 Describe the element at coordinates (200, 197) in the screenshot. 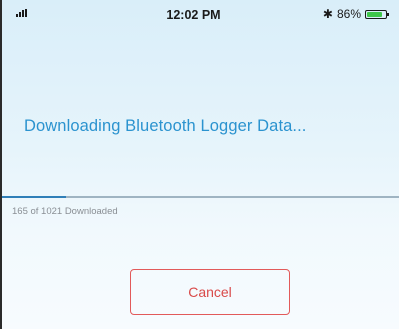

I see `download-progress-bar` at that location.